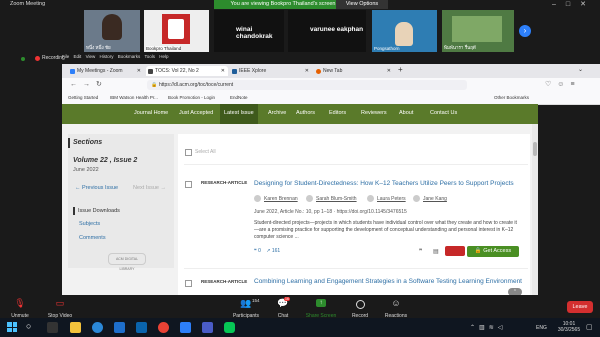 Image resolution: width=600 pixels, height=337 pixels. Describe the element at coordinates (149, 56) in the screenshot. I see `menu-item: Tools` at that location.